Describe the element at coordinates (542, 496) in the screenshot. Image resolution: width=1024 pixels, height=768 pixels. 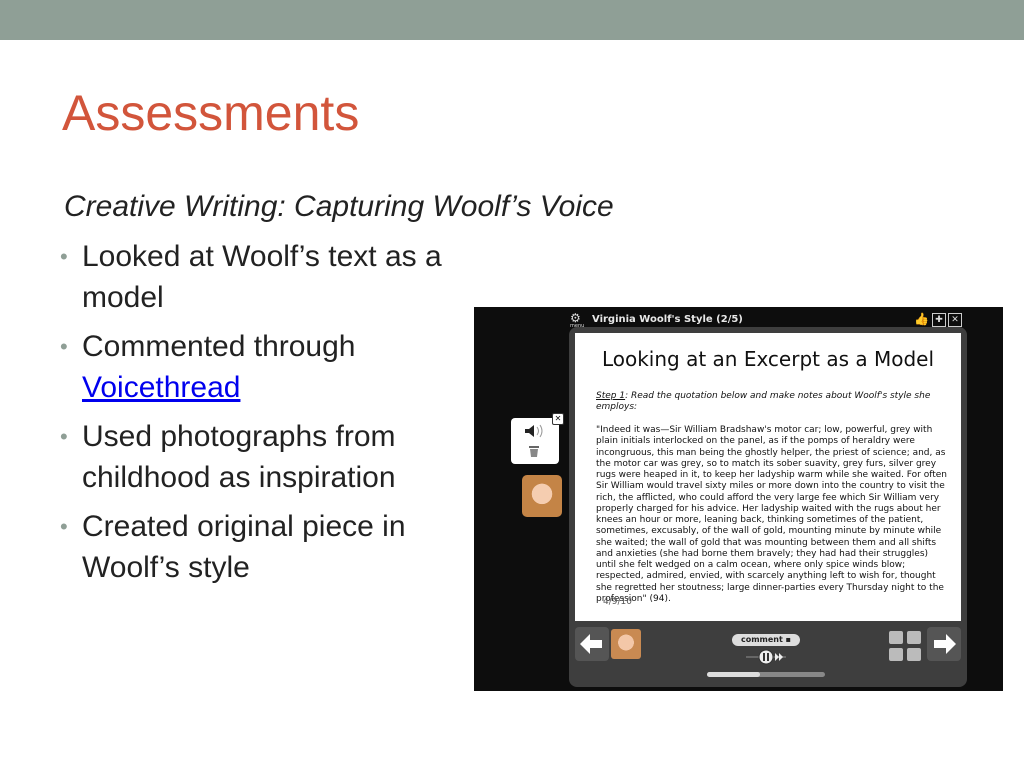
I see `avatar` at that location.